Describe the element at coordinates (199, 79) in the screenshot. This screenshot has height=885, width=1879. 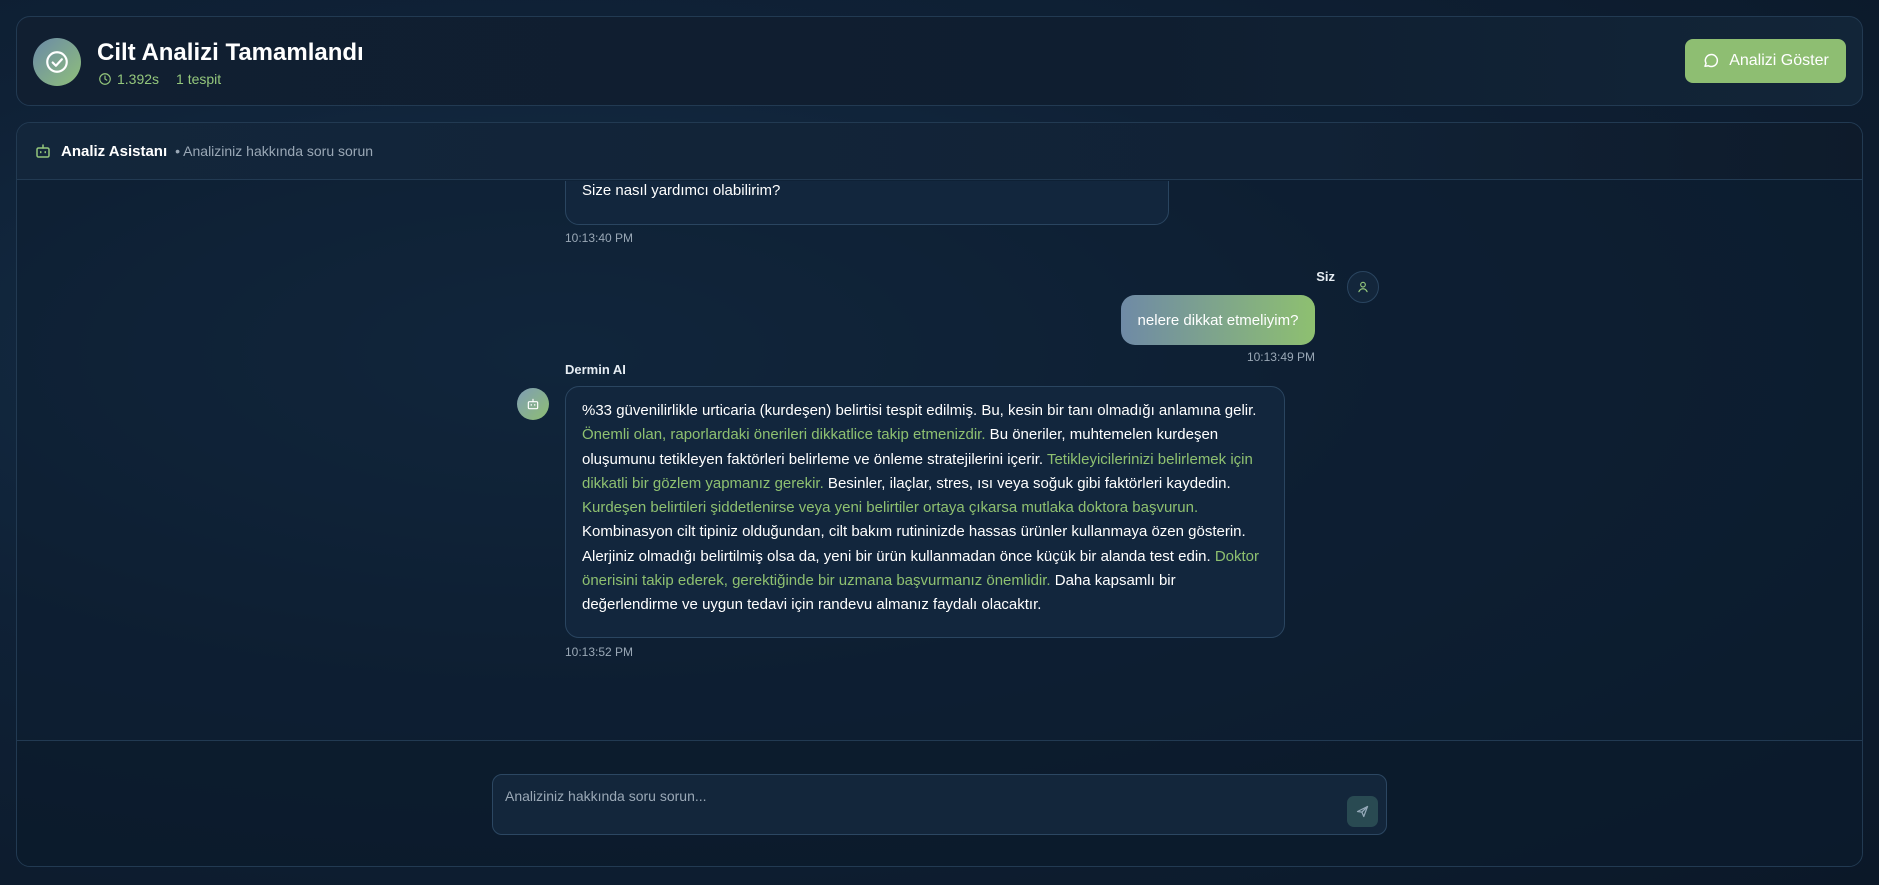
I see `findings-count: 1 tespit` at that location.